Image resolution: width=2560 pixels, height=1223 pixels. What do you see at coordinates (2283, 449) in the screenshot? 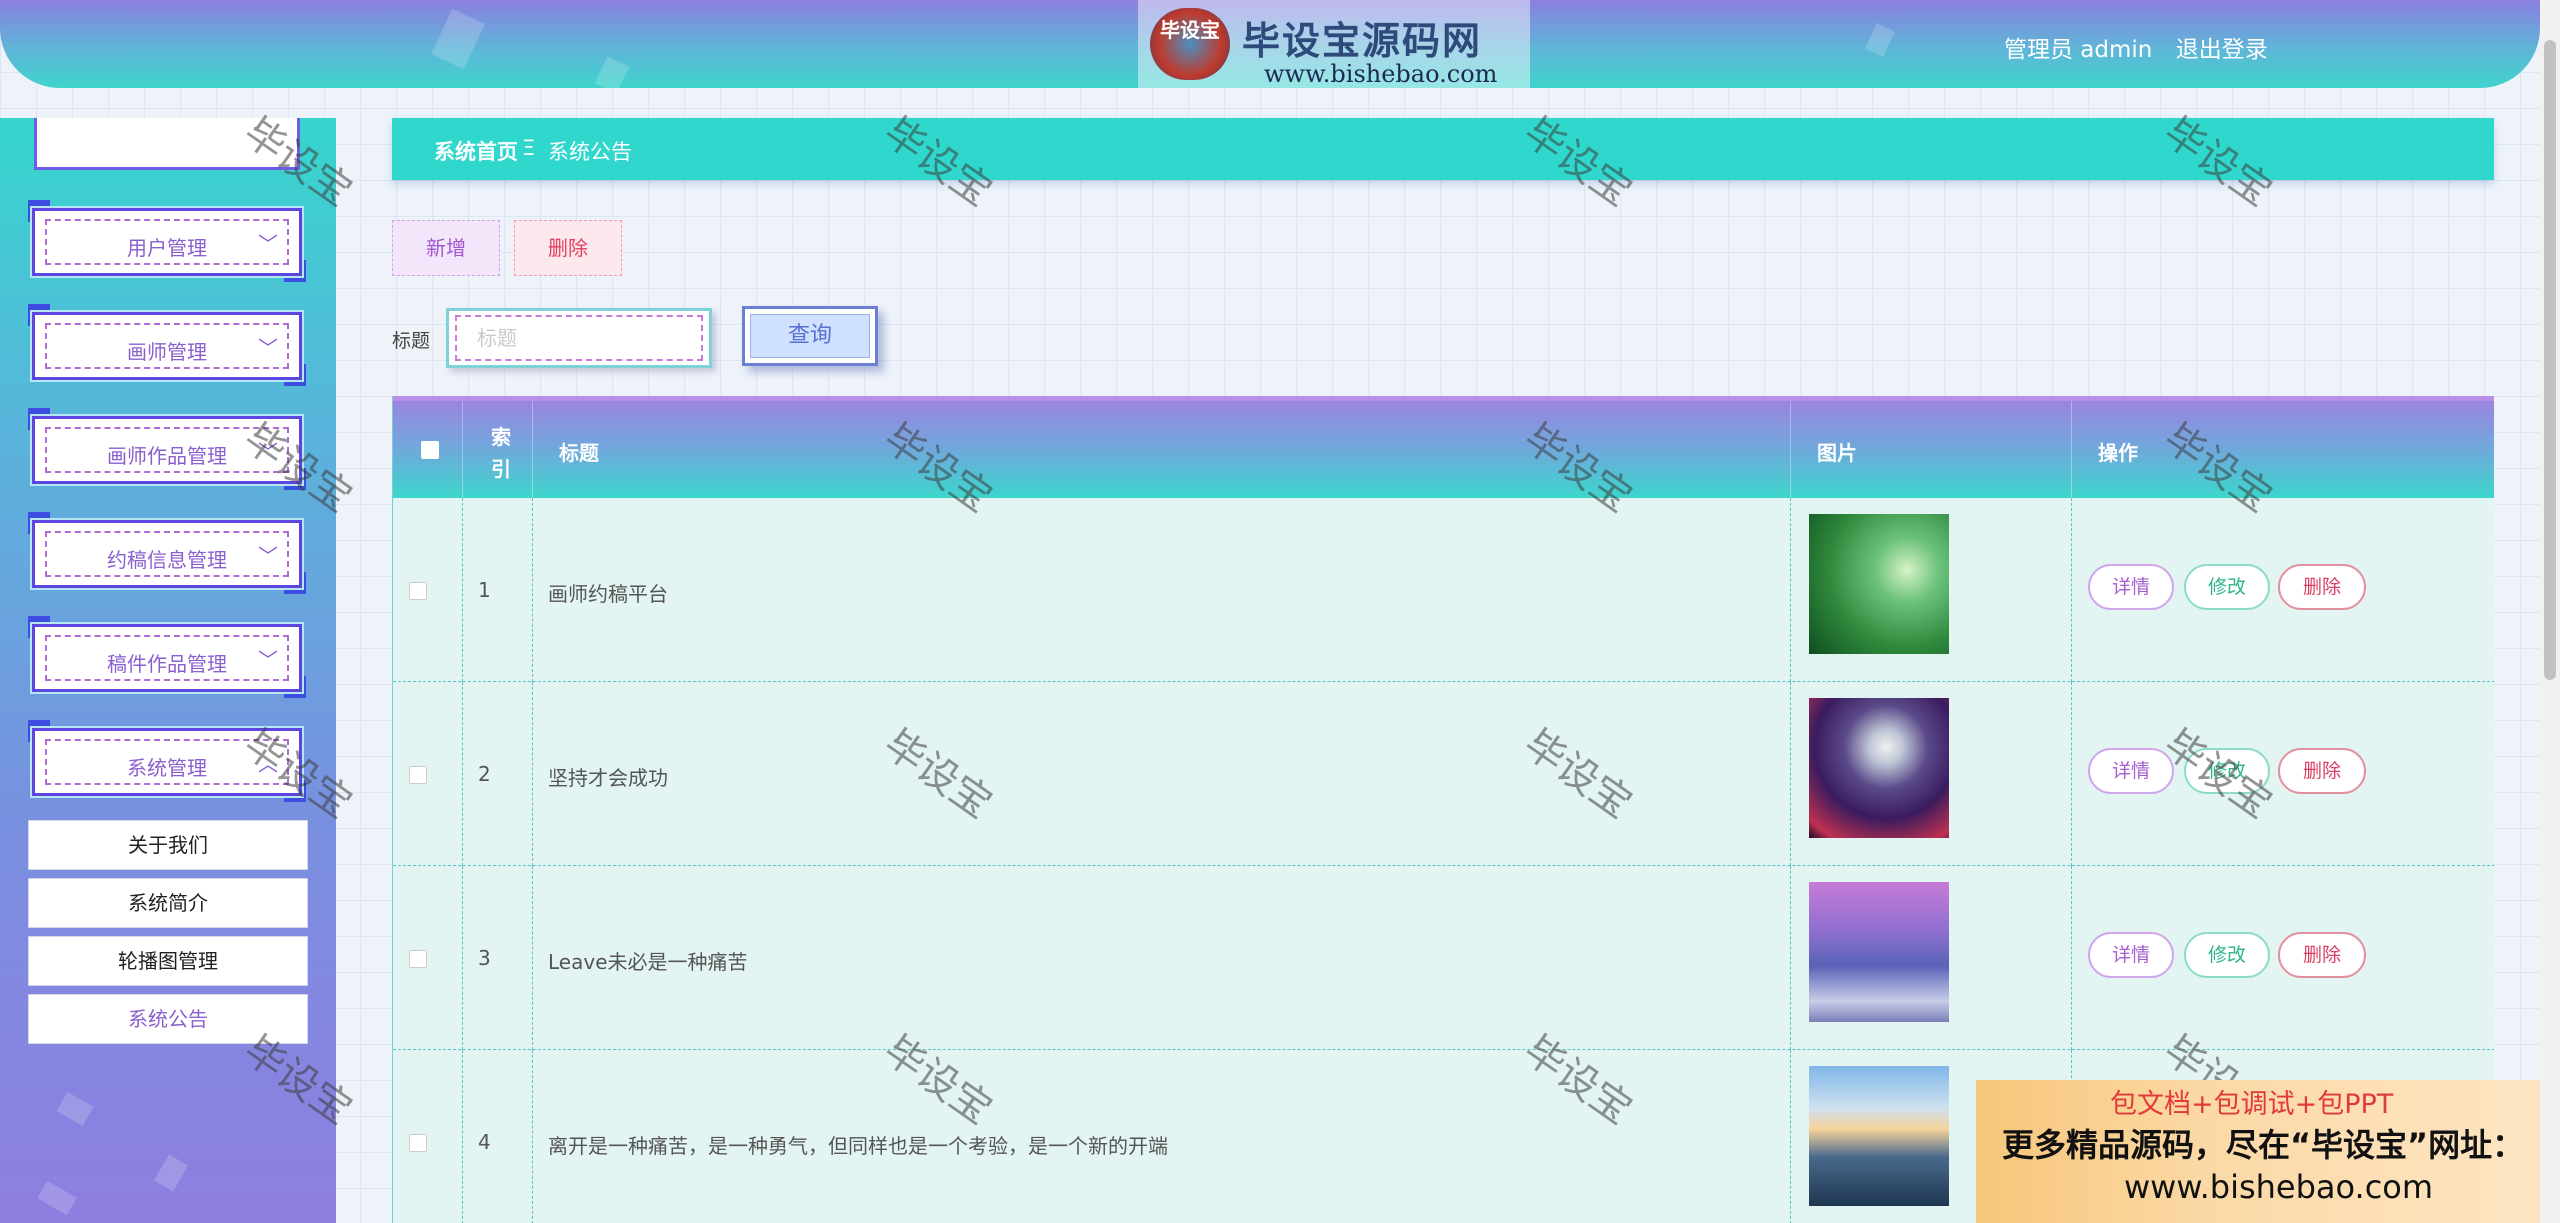
I see `header-ops: 操作` at bounding box center [2283, 449].